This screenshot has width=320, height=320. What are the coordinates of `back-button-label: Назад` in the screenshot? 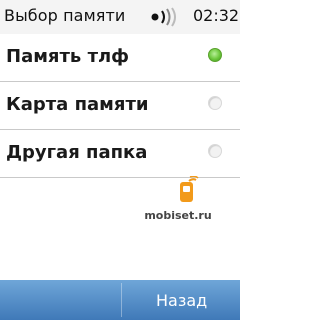 It's located at (182, 300).